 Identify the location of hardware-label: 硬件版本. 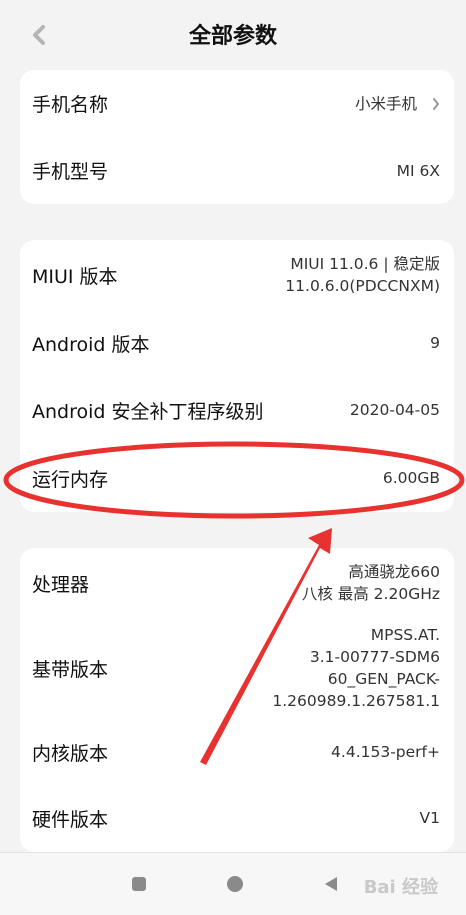
(70, 819).